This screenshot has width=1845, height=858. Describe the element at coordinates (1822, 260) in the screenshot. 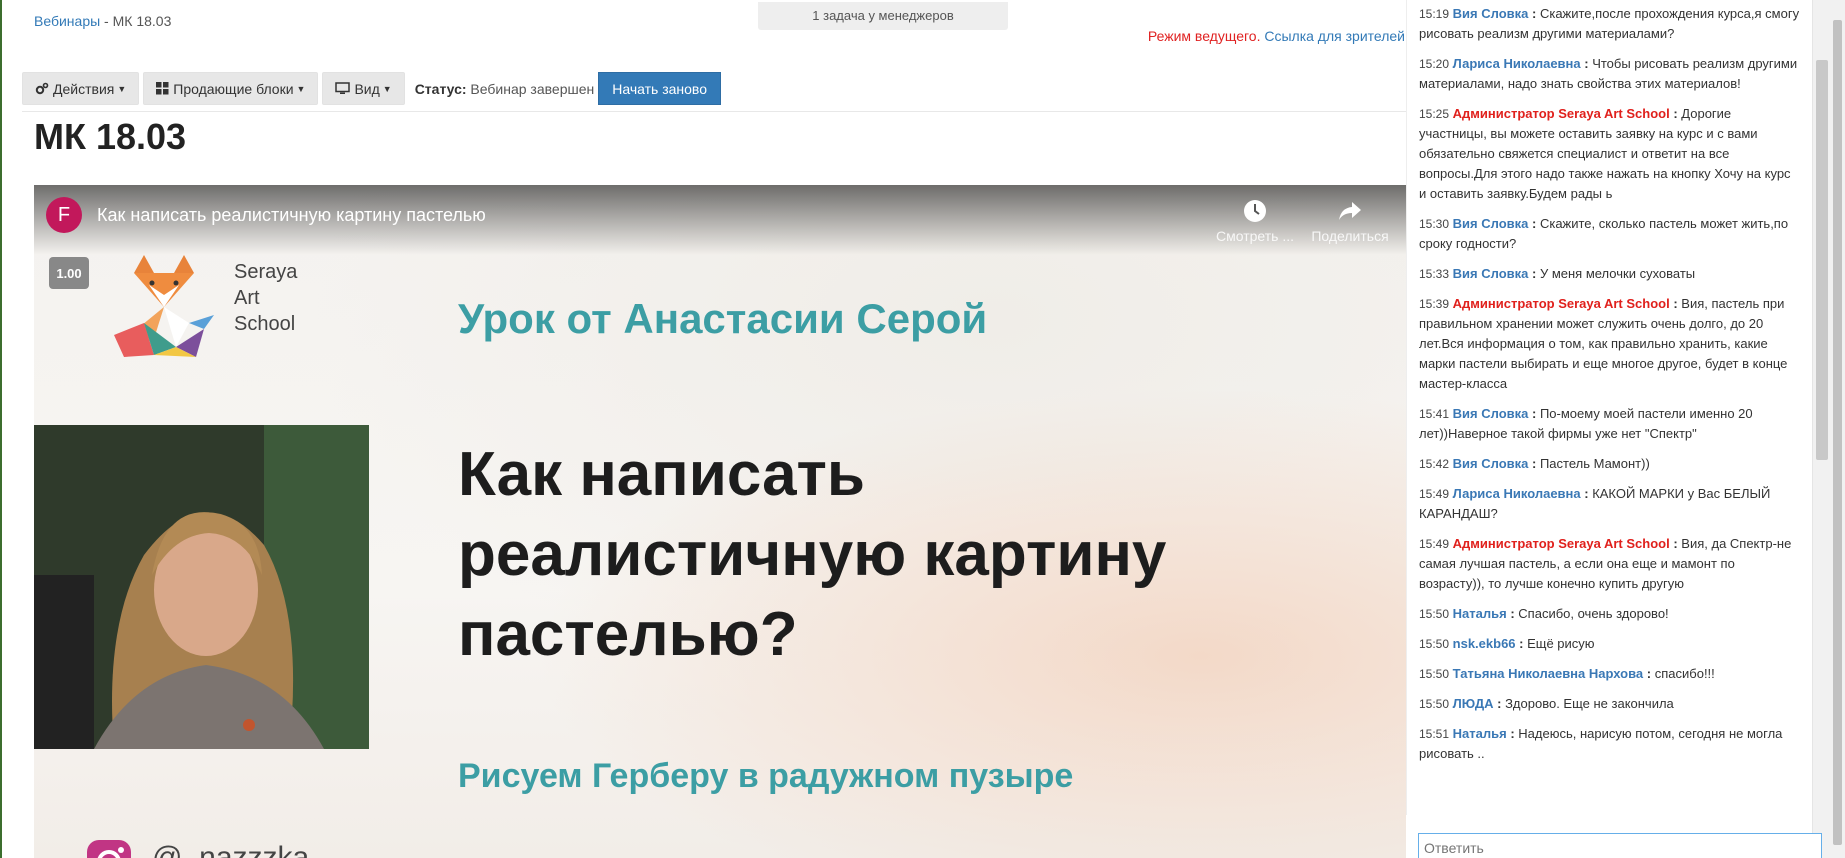

I see `chat-scrollbar-thumb` at that location.